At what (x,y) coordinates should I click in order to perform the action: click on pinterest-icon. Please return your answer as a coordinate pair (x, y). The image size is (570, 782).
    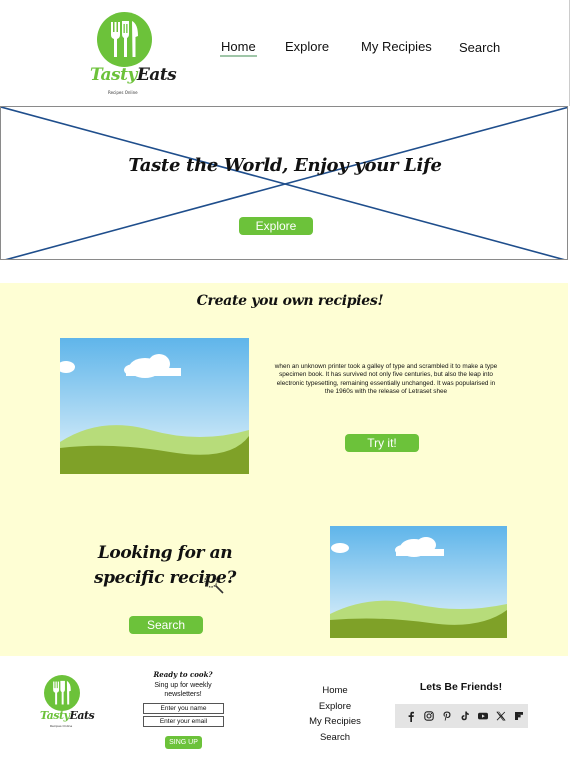
    Looking at the image, I should click on (447, 716).